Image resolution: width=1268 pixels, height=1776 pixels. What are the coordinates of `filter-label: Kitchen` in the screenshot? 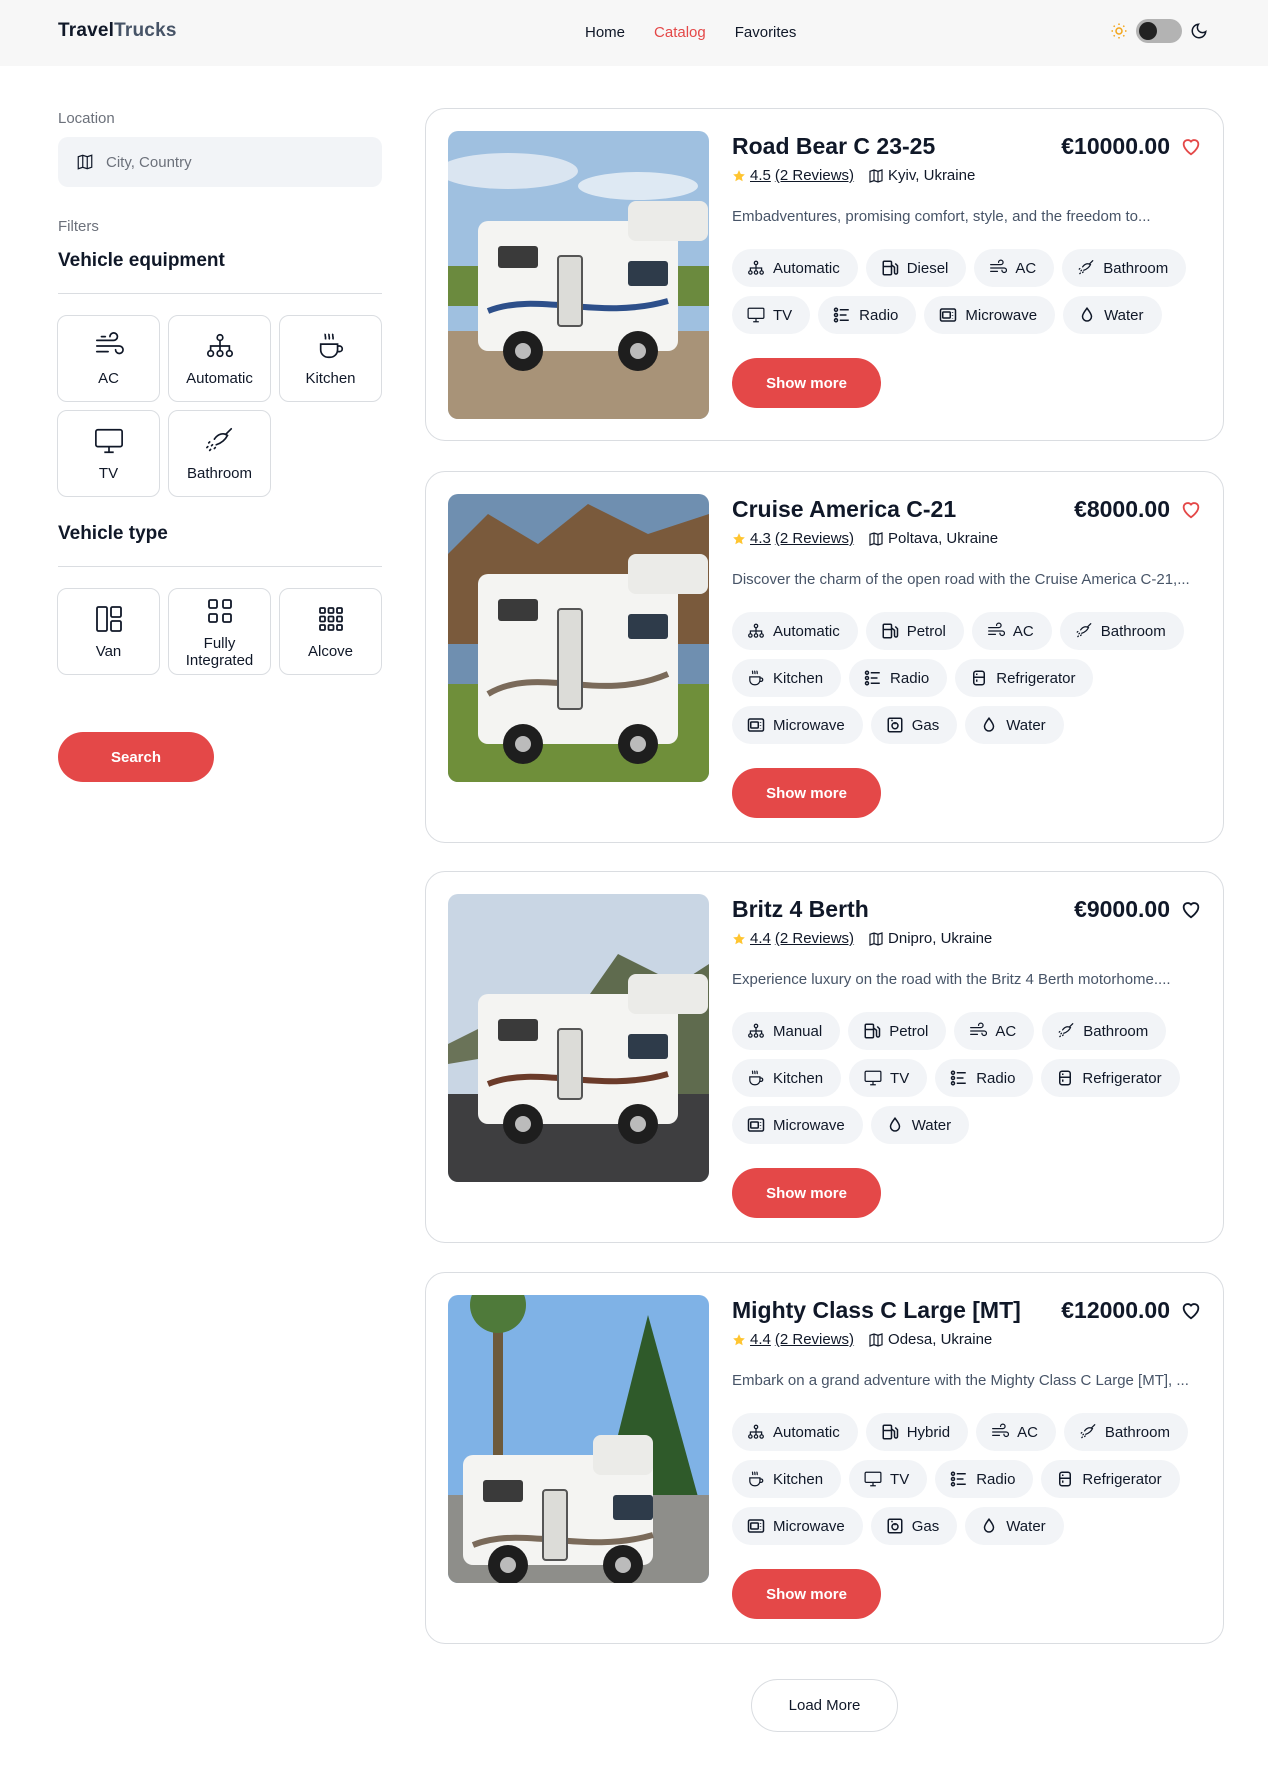 It's located at (330, 378).